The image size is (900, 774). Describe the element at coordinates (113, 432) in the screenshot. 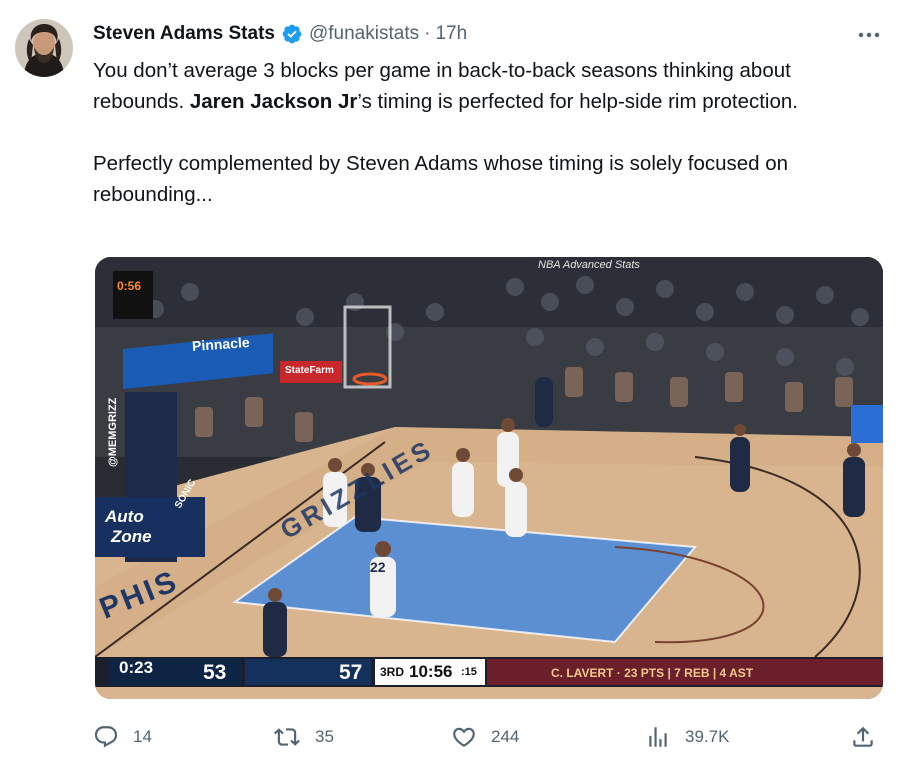

I see `stanchion-handle: @MEMGRIZZ` at that location.